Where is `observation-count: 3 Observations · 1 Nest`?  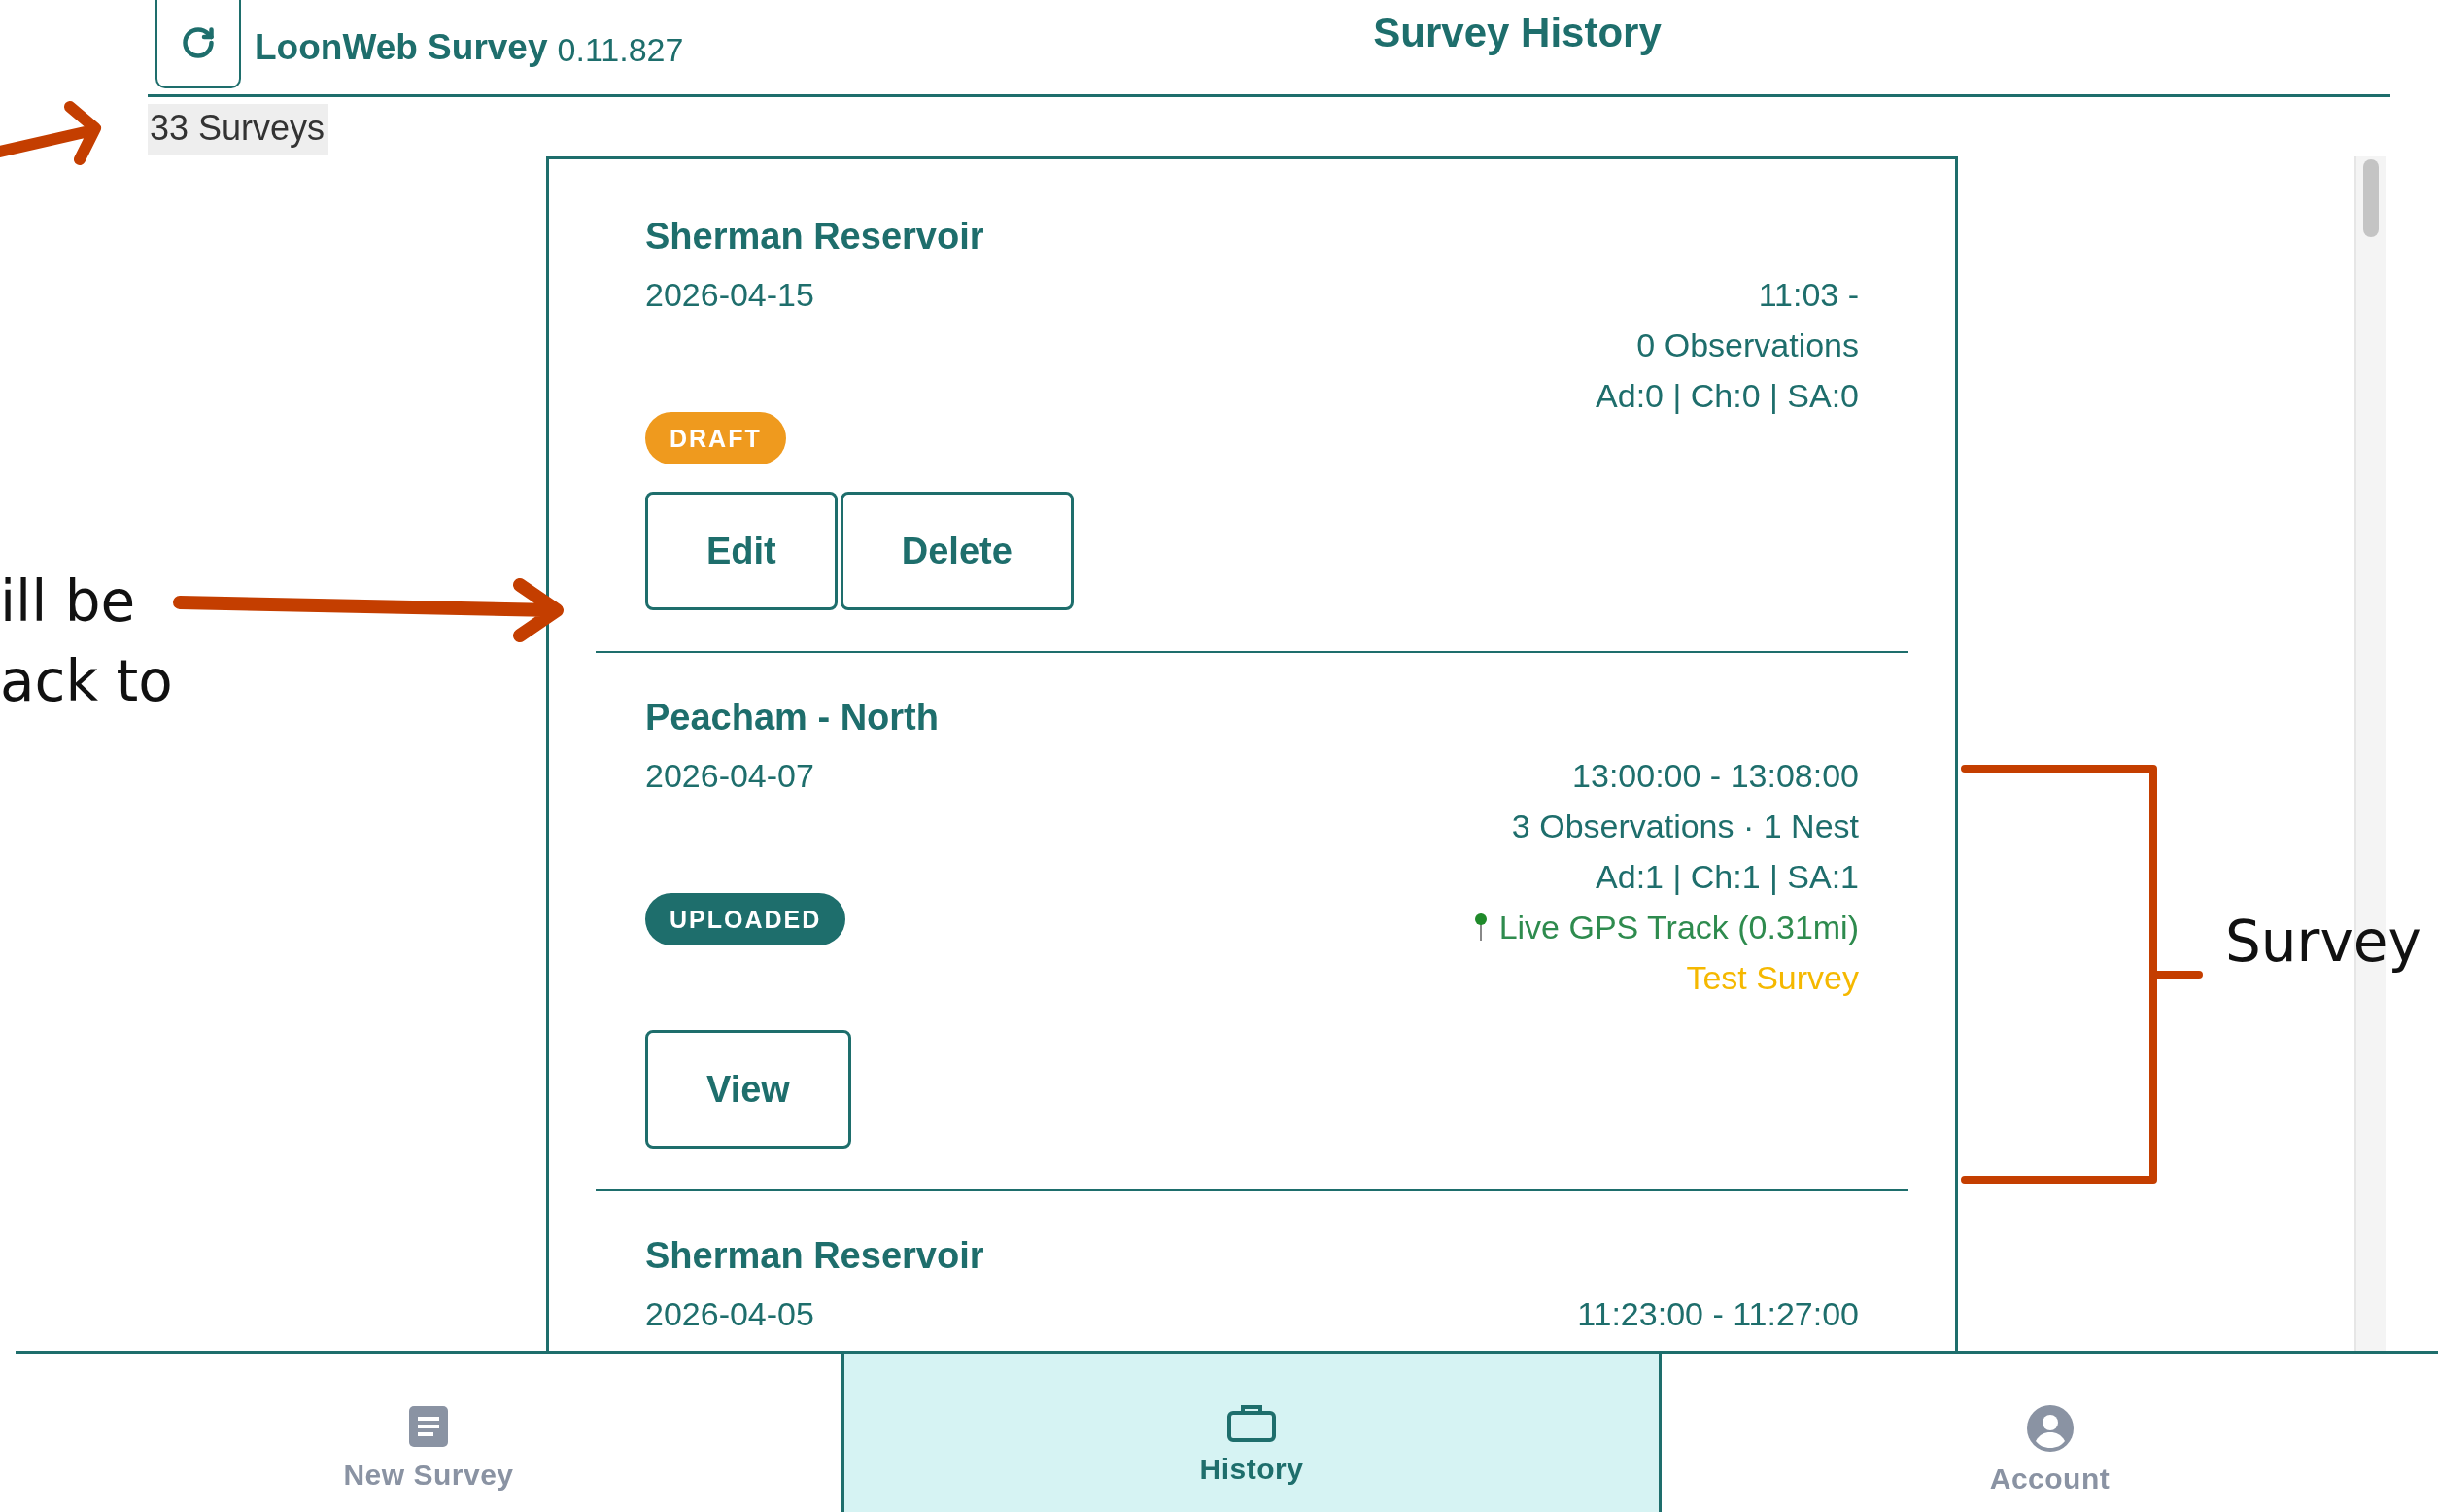 observation-count: 3 Observations · 1 Nest is located at coordinates (1685, 826).